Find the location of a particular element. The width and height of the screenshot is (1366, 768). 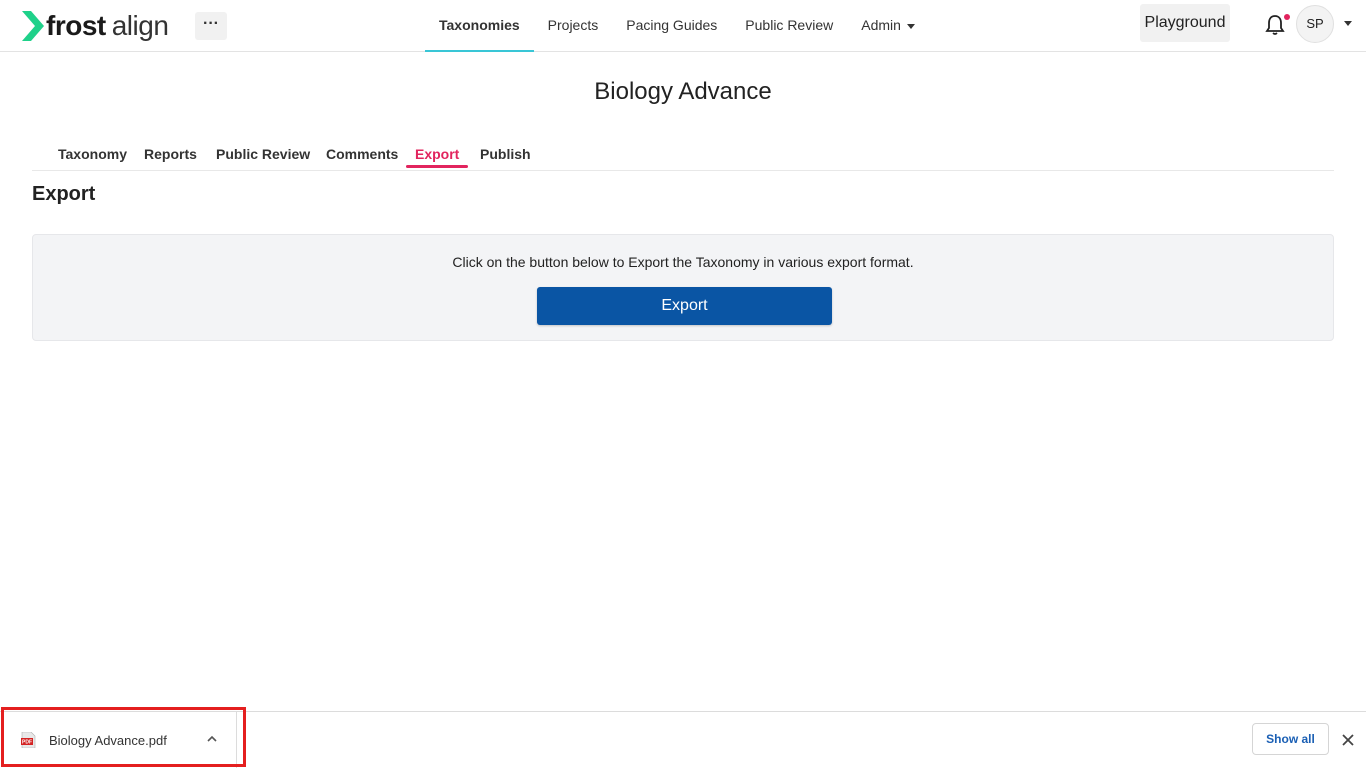

bell-icon is located at coordinates (1275, 25).